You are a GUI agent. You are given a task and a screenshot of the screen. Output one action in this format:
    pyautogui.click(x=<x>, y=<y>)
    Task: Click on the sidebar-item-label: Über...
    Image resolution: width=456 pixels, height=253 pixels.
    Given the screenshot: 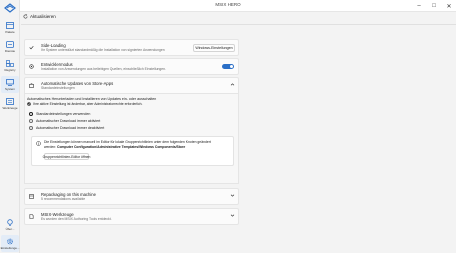 What is the action you would take?
    pyautogui.click(x=10, y=229)
    